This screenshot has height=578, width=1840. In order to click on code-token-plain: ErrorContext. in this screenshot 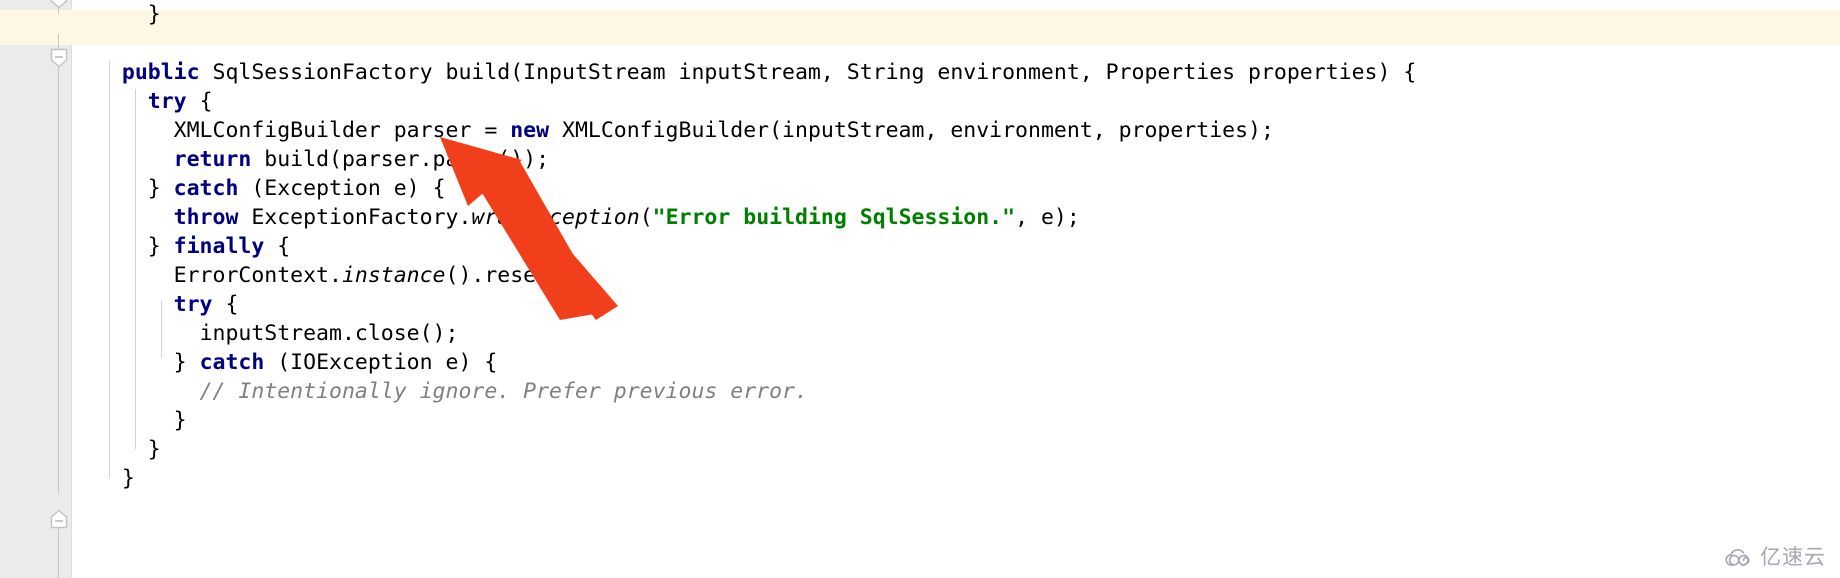, I will do `click(257, 275)`.